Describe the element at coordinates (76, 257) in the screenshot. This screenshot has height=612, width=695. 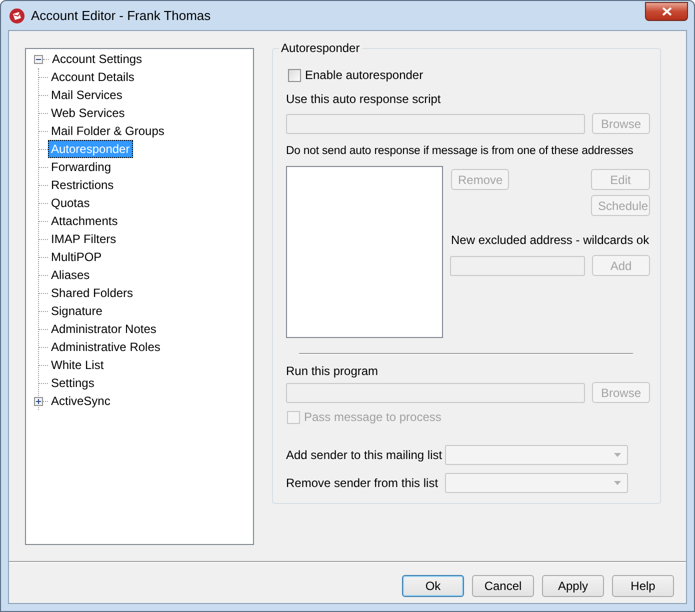
I see `tree-item: MultiPOP` at that location.